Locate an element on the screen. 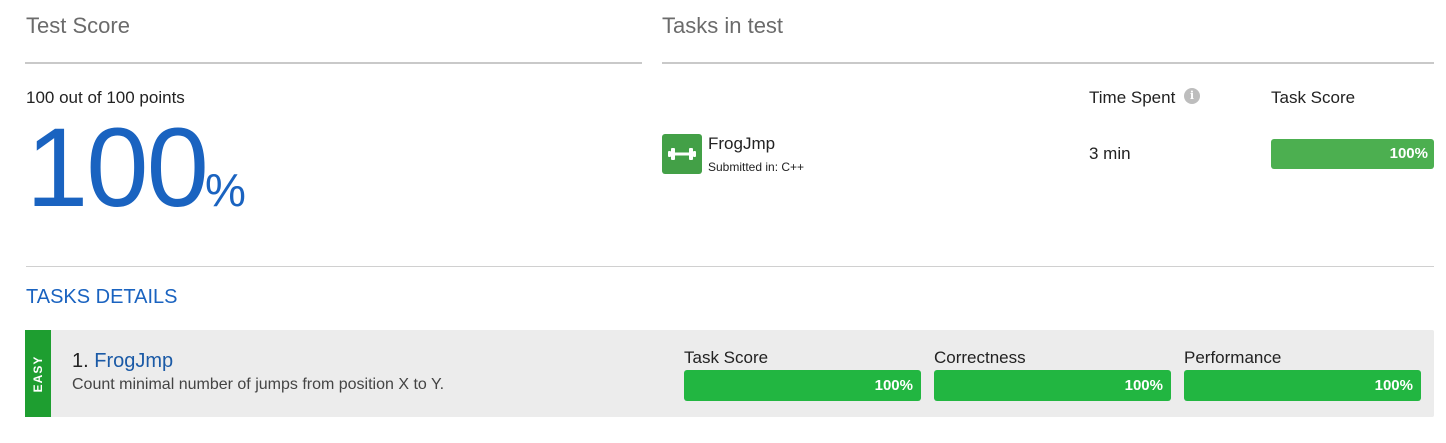 Image resolution: width=1446 pixels, height=443 pixels. metric-performance-label: Performance is located at coordinates (1233, 357).